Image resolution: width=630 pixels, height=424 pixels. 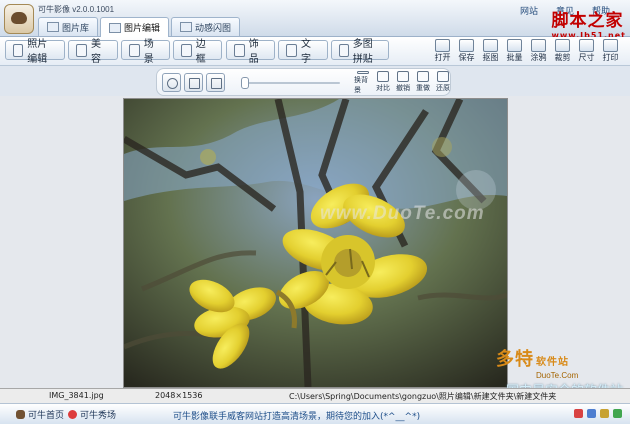 I want to click on cutout-button: 抠图, so click(x=490, y=51).